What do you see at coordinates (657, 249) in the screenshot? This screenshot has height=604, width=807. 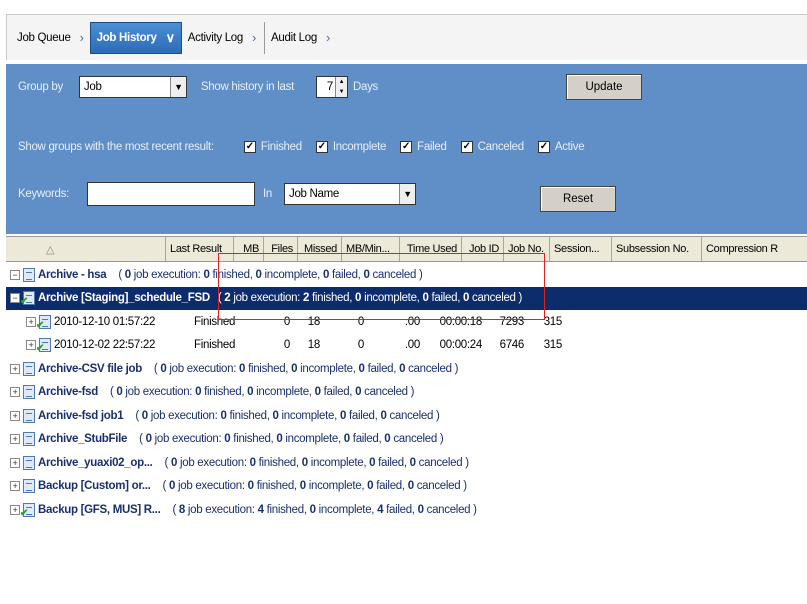 I see `column-subsession-no: Subsession No.` at bounding box center [657, 249].